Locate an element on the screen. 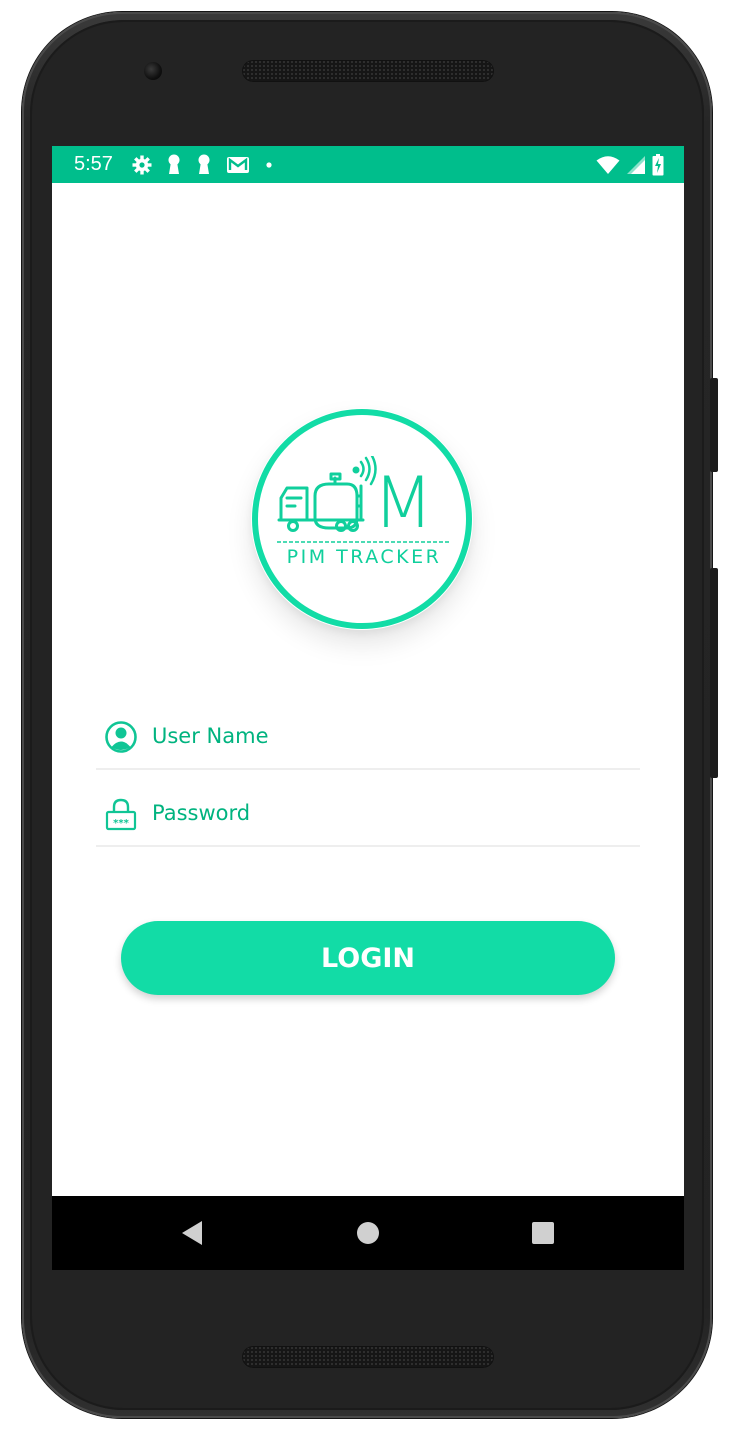 Image resolution: width=732 pixels, height=1432 pixels. wifi-icon is located at coordinates (608, 165).